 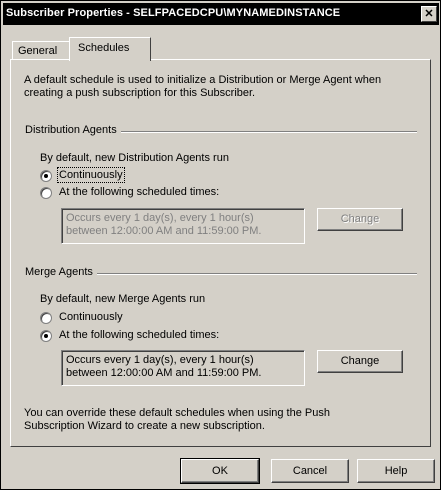 What do you see at coordinates (91, 175) in the screenshot?
I see `distribution-continuous-label: Continuously` at bounding box center [91, 175].